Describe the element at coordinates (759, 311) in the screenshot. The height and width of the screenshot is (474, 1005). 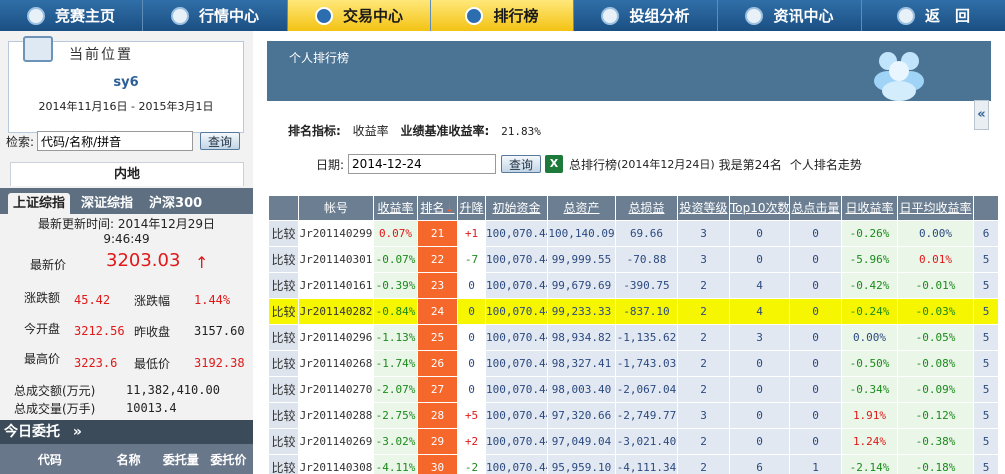
I see `top10-cell: 4` at that location.